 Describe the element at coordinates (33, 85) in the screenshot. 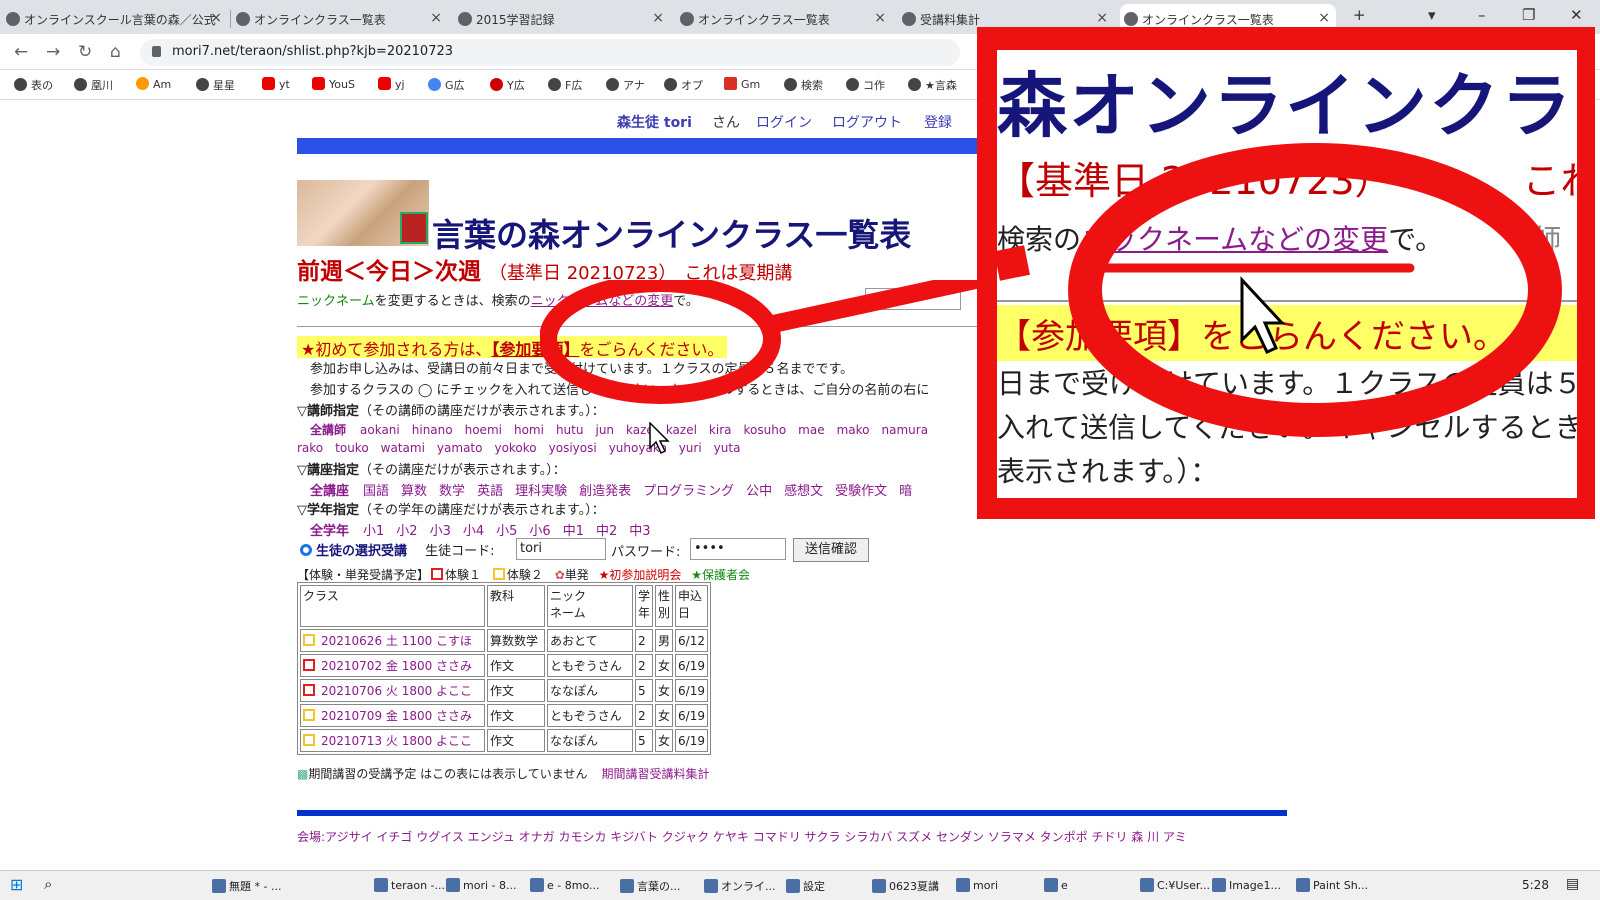

I see `bookmark: 表の` at that location.